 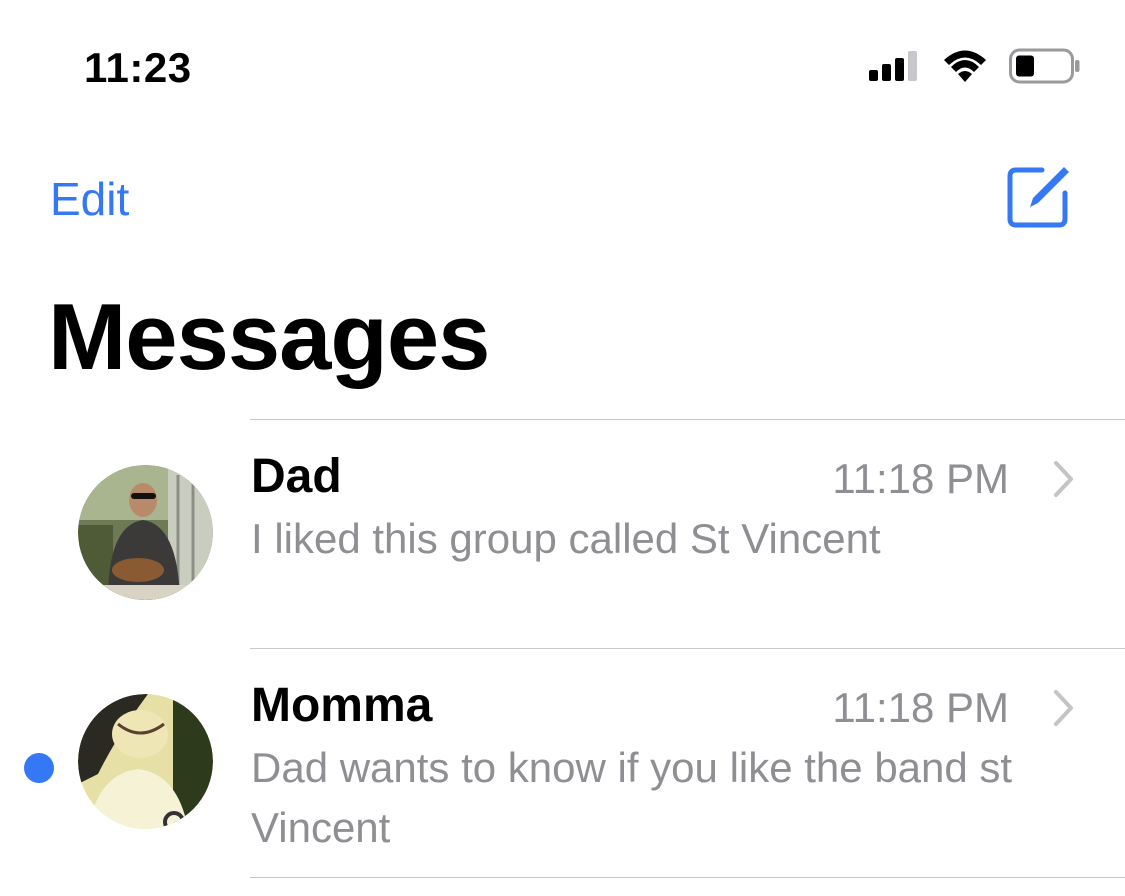 What do you see at coordinates (39, 768) in the screenshot?
I see `unread-indicator` at bounding box center [39, 768].